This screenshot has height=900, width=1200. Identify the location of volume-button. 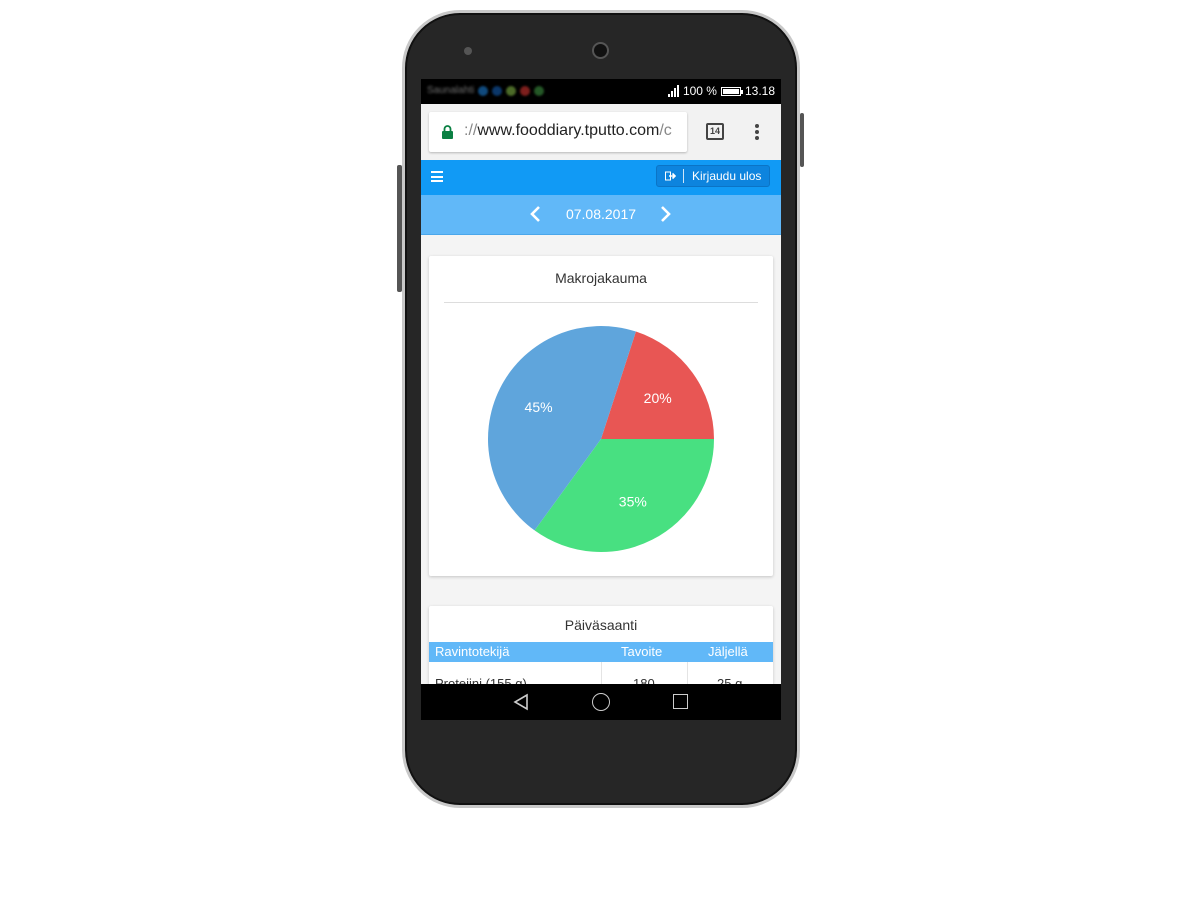
(399, 228).